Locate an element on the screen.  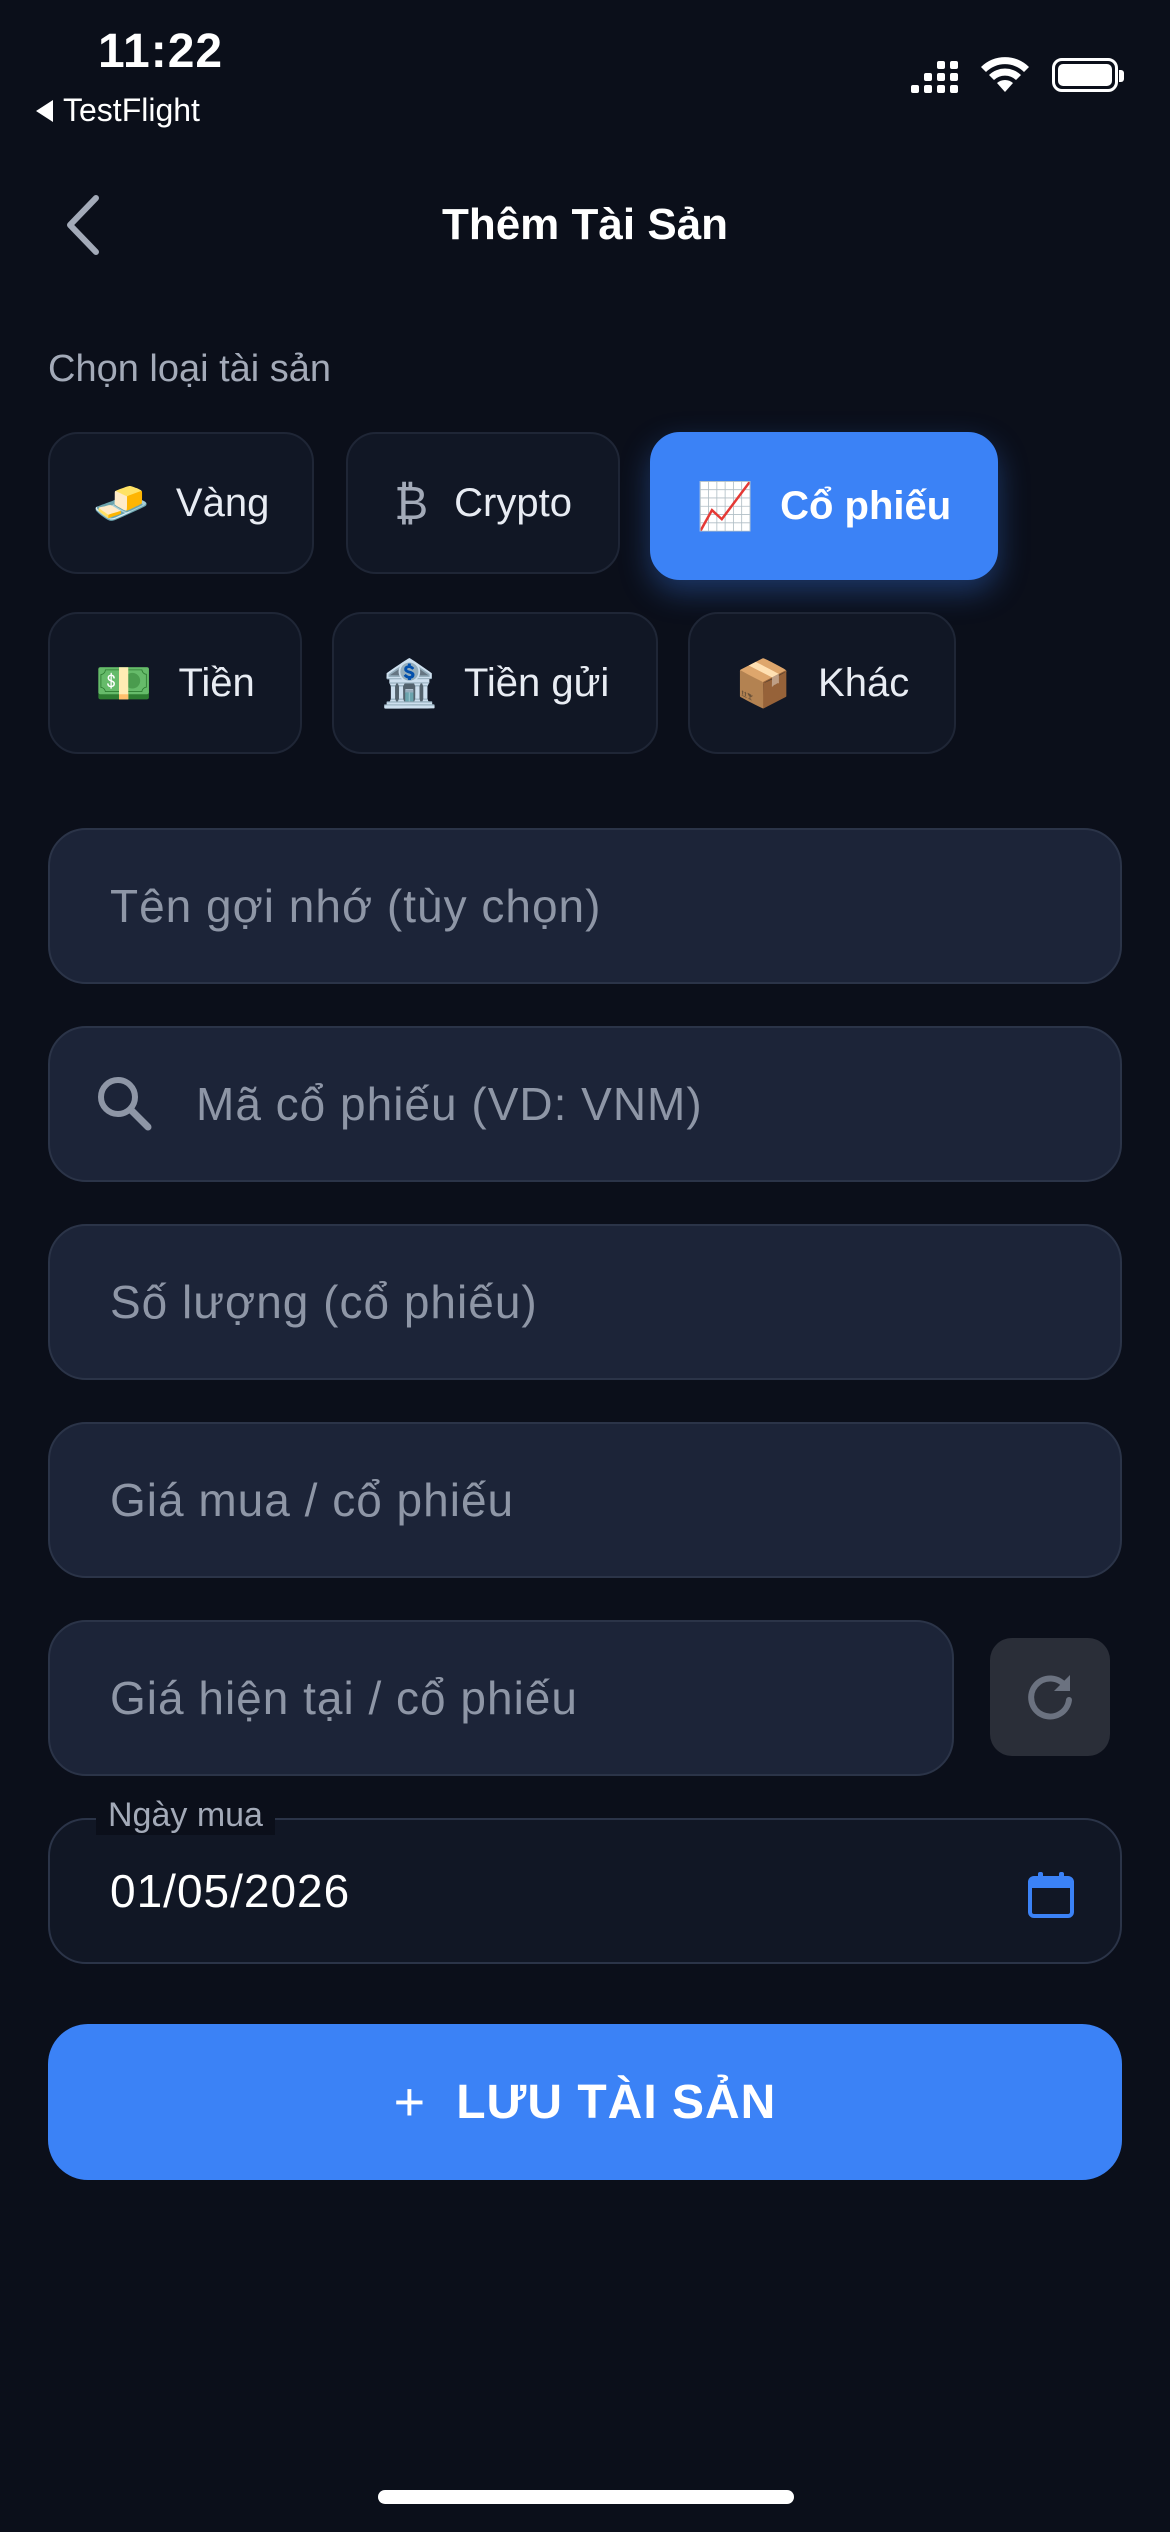
page-title: Thêm Tài Sản is located at coordinates (585, 224).